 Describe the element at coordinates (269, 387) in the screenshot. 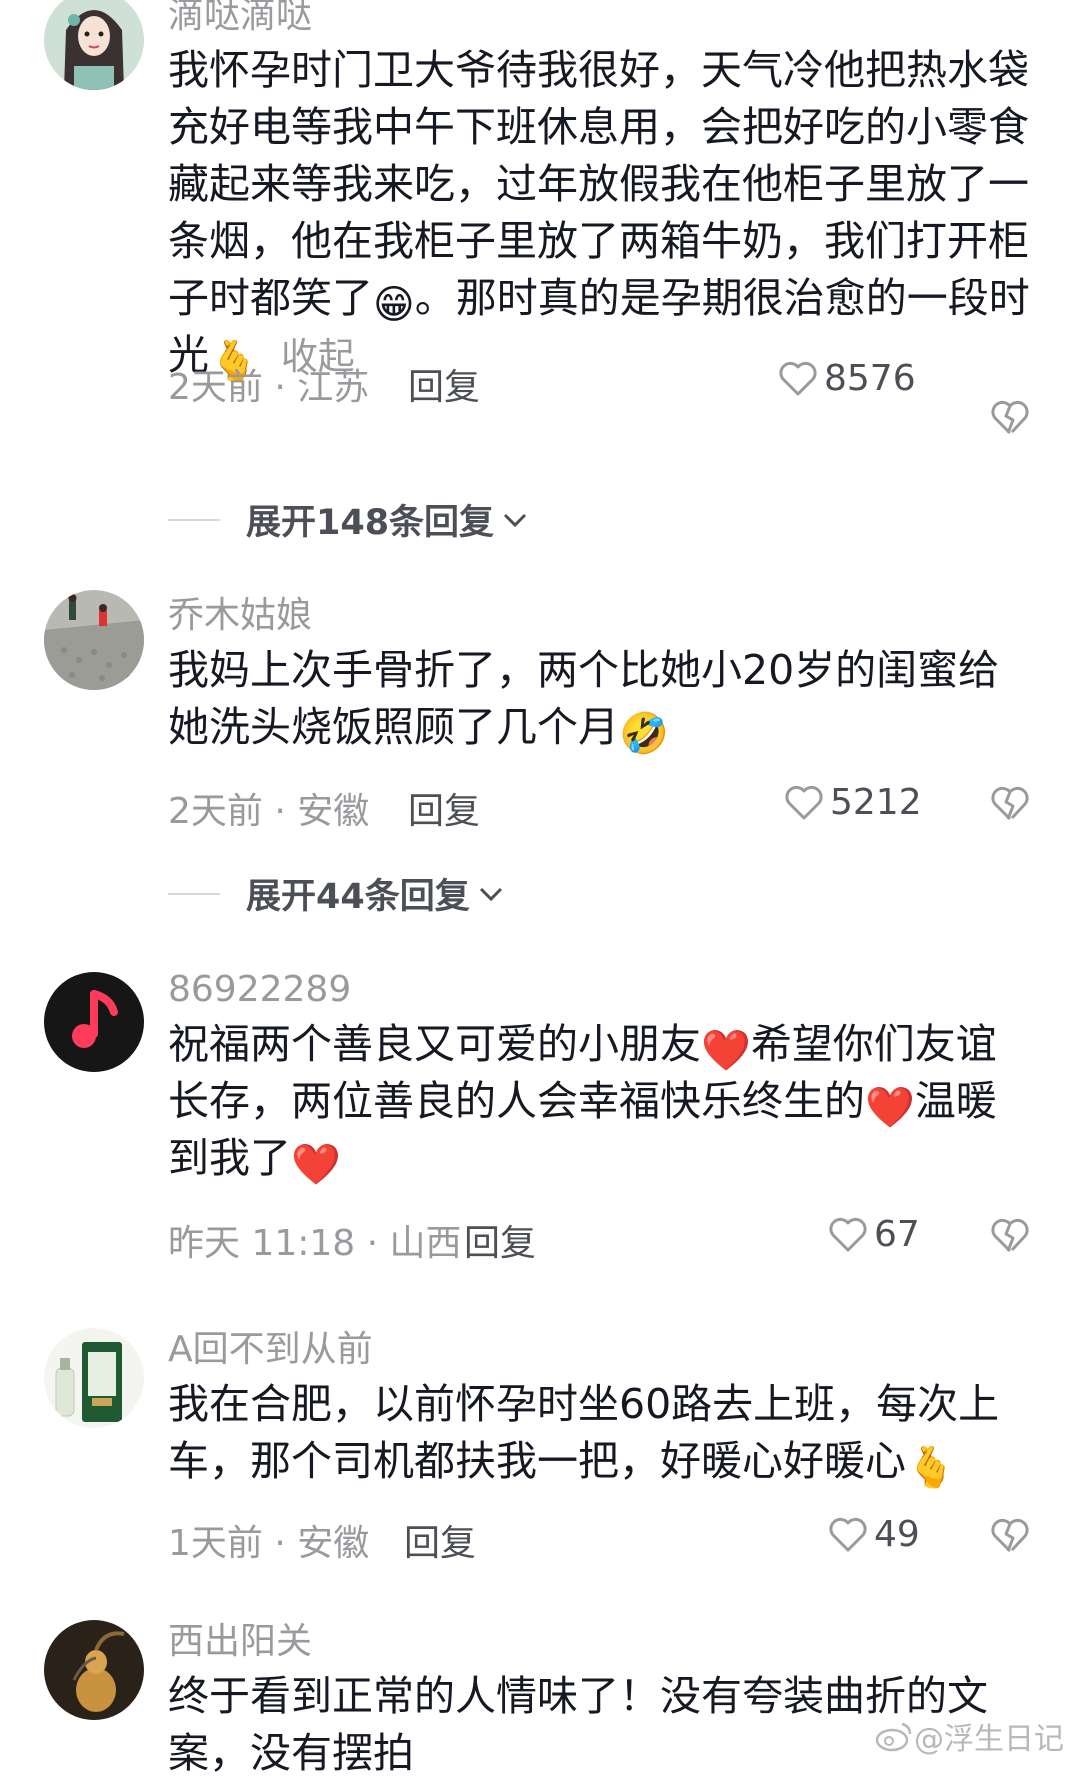

I see `comment-time-location: 2天前 · 江苏` at that location.